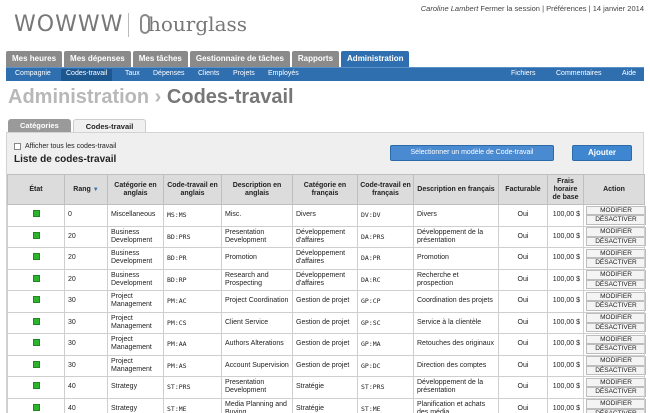 This screenshot has width=650, height=413. I want to click on description-en-cell: Presentation Development, so click(257, 236).